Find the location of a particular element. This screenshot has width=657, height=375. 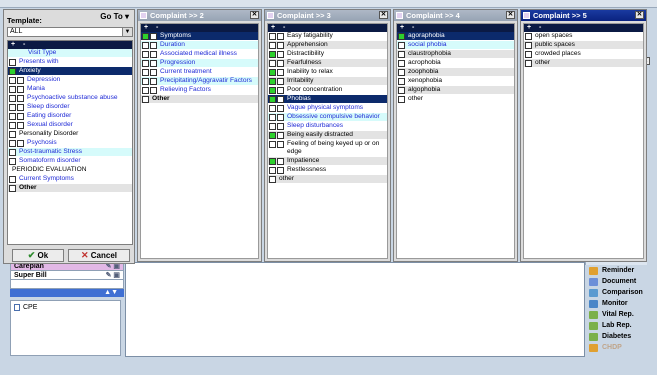

list-item: Fearfulness is located at coordinates (327, 63).